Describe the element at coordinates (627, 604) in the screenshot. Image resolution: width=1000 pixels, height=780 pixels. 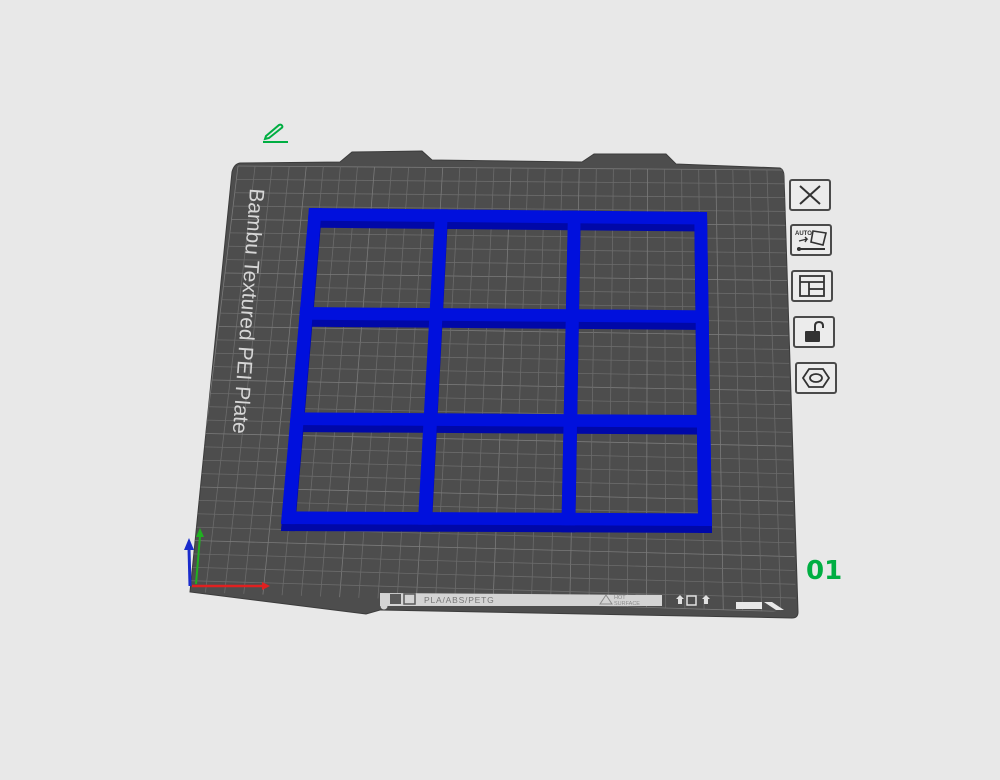
I see `hot-surface-label-line2: SURFACE` at that location.